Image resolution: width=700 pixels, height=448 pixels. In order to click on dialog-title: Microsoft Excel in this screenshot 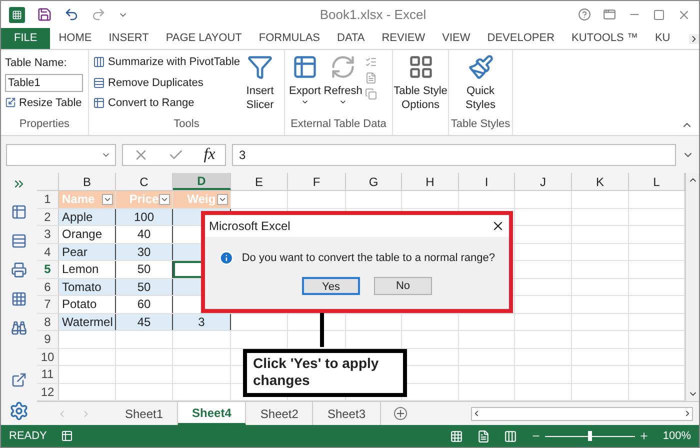, I will do `click(249, 226)`.